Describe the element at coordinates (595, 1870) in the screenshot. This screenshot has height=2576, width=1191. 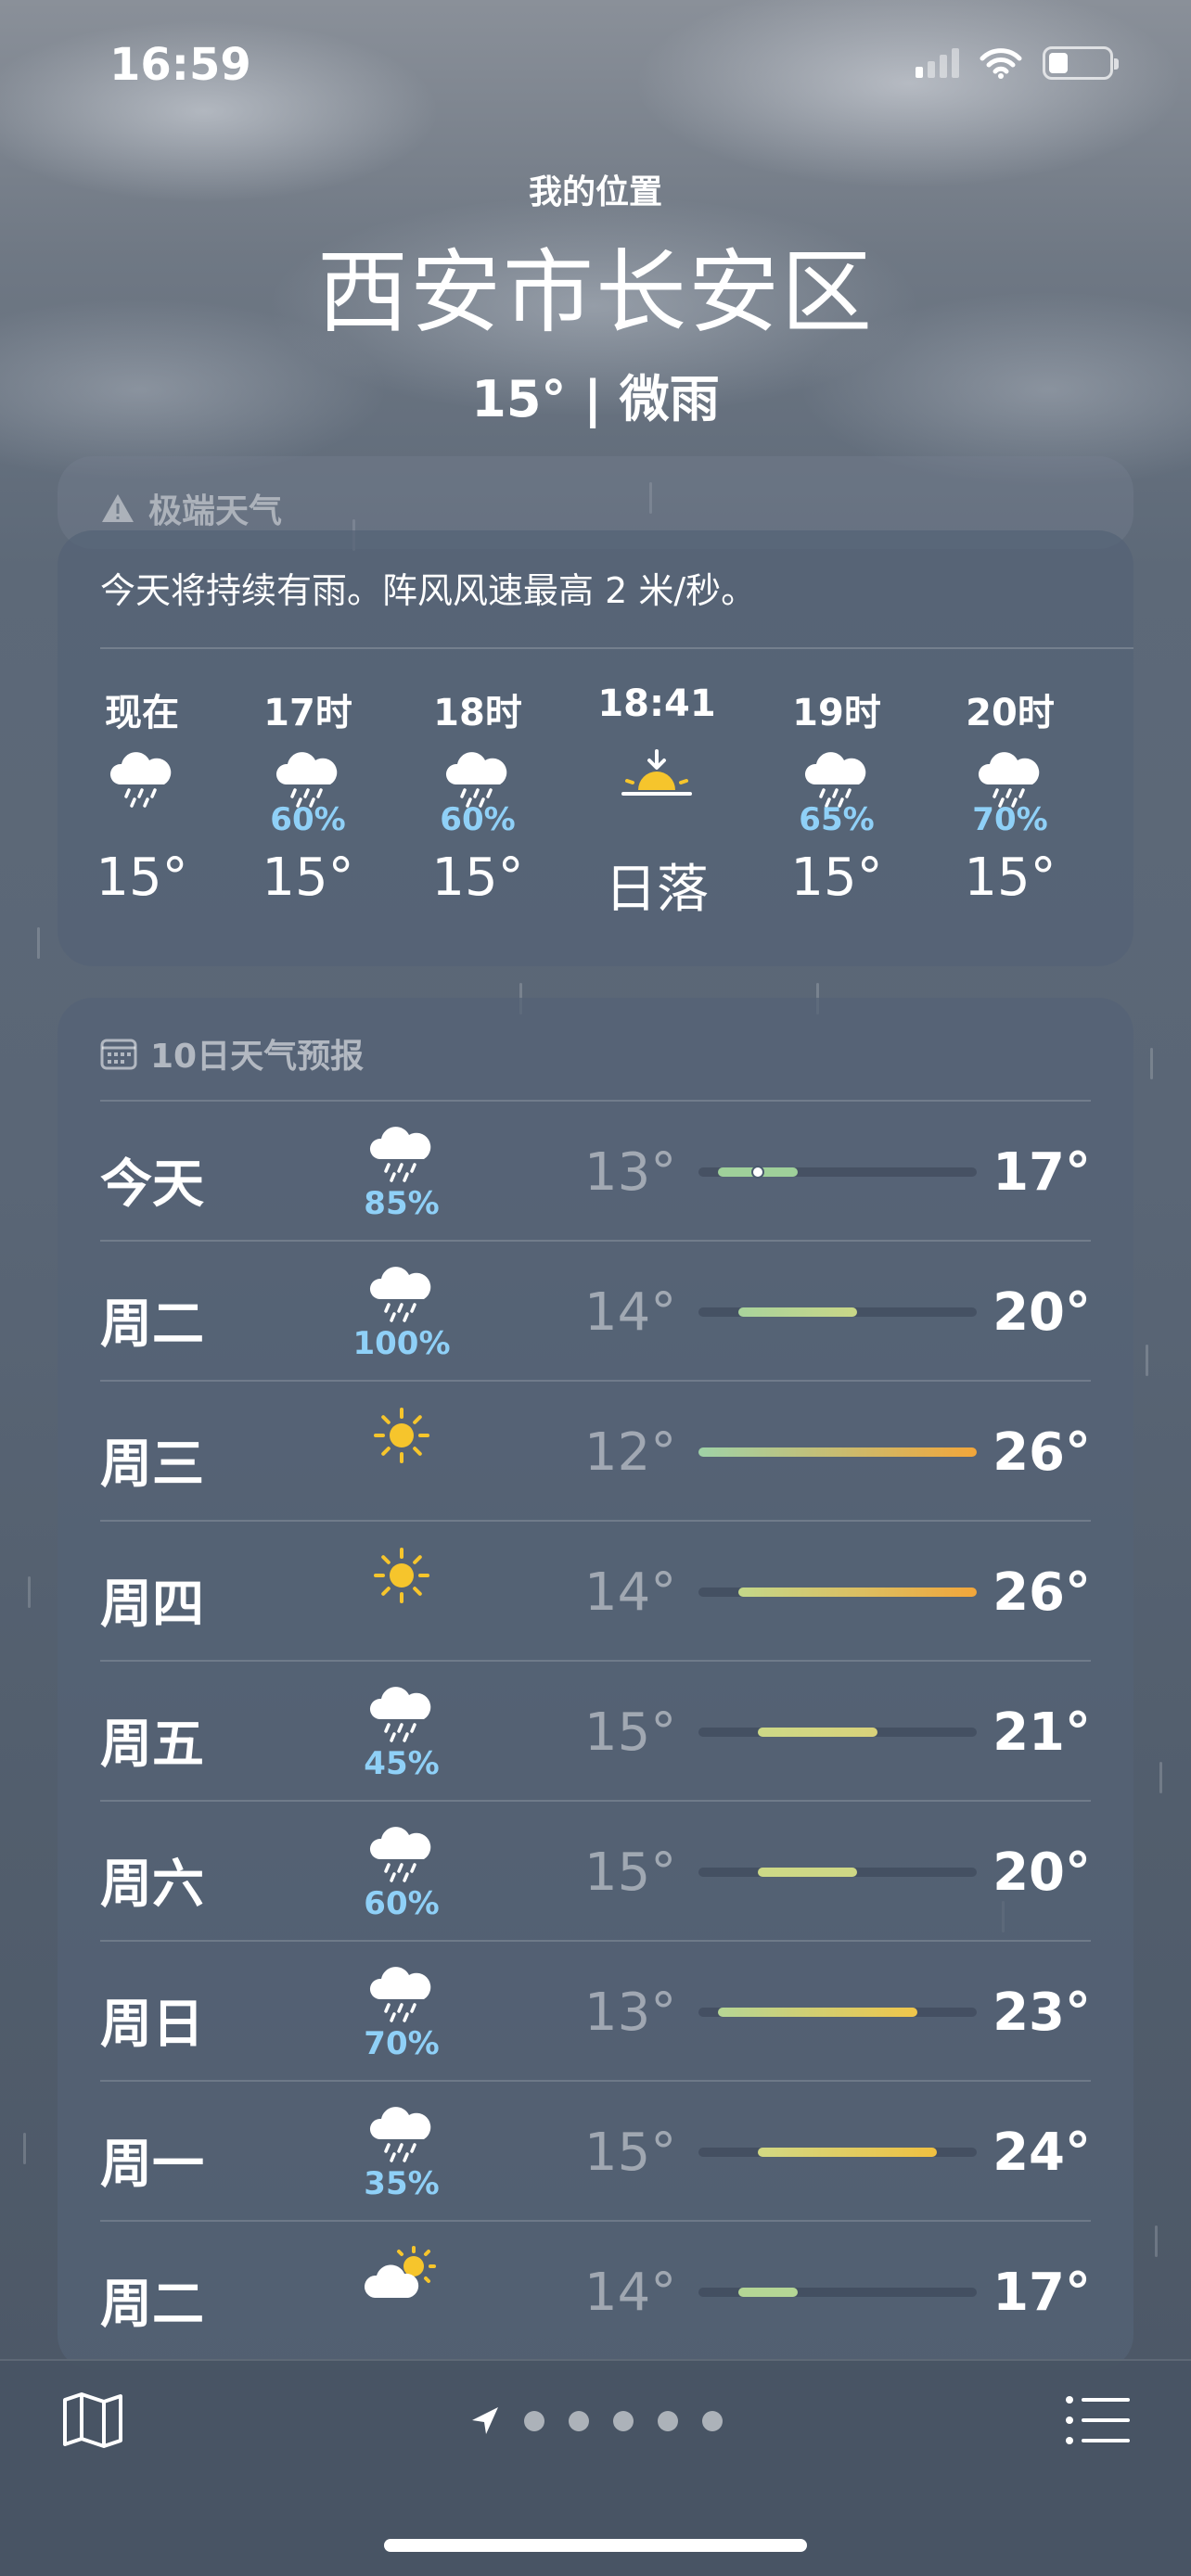
I see `daily-forecast-row: 周六 60% 15° 20°` at that location.